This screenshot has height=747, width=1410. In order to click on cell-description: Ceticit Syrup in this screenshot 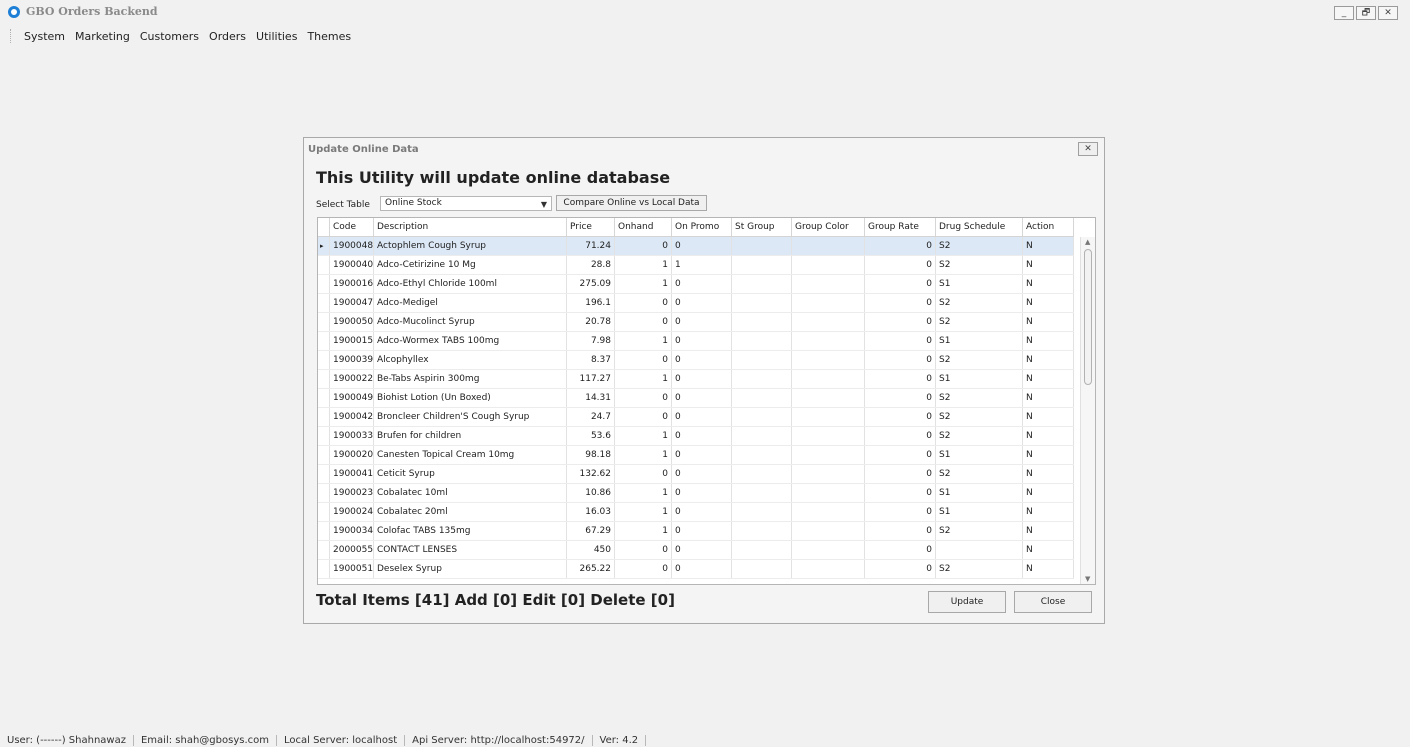, I will do `click(470, 474)`.